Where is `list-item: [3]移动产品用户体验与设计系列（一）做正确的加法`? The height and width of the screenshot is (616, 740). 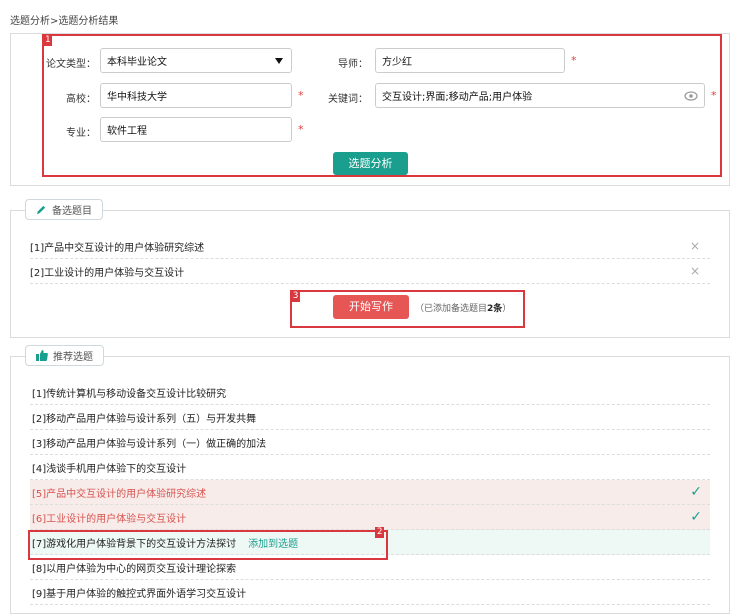
list-item: [3]移动产品用户体验与设计系列（一）做正确的加法 is located at coordinates (370, 442).